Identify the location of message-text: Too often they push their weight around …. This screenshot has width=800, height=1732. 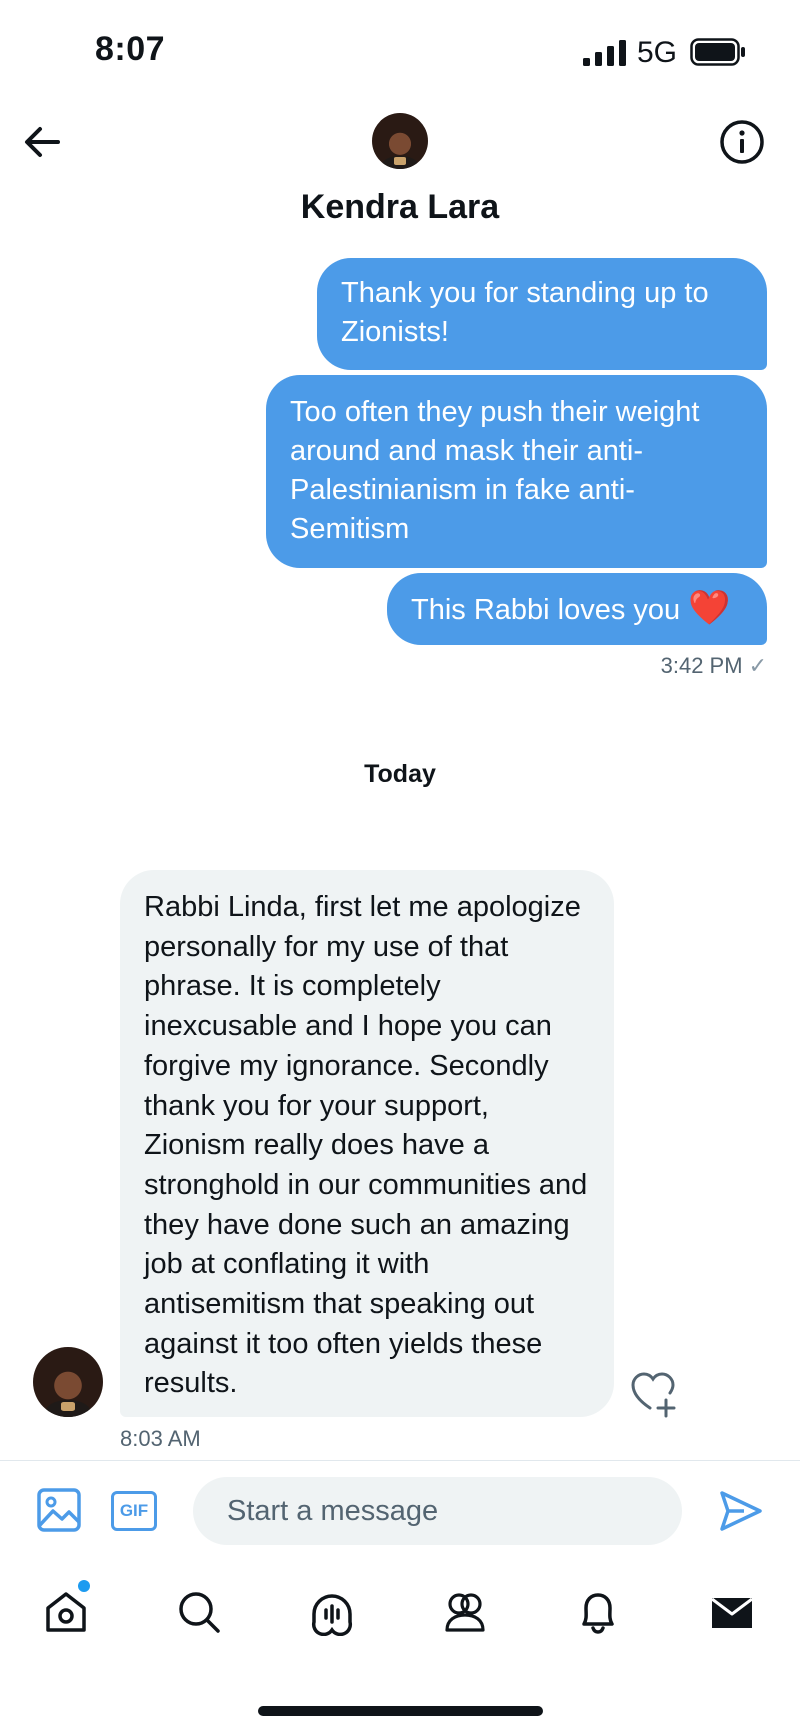
(495, 470).